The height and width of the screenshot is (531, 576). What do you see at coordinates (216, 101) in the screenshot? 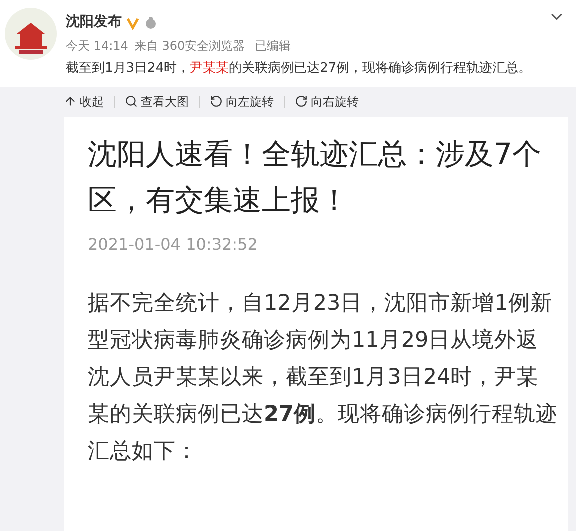
I see `rotate-left-icon` at bounding box center [216, 101].